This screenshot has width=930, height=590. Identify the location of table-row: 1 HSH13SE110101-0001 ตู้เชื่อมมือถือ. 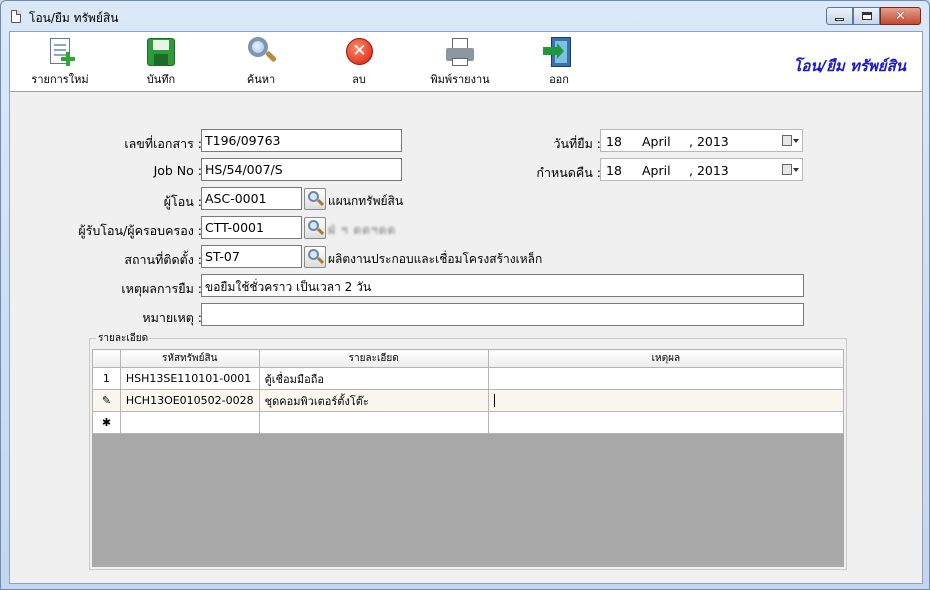
(468, 378).